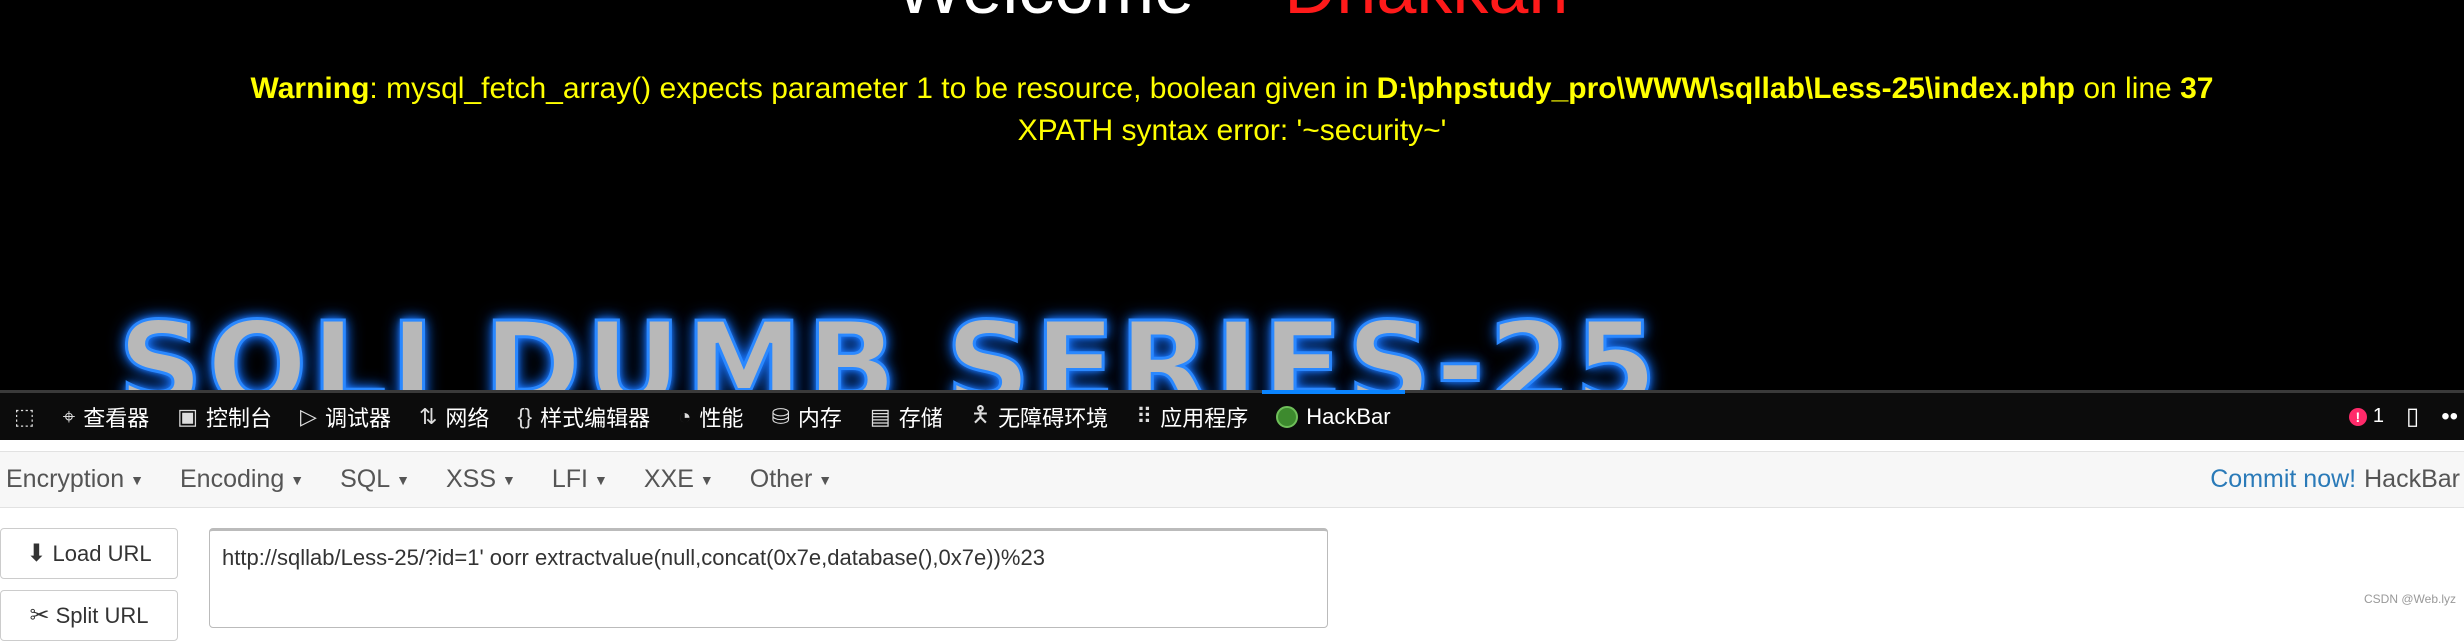  Describe the element at coordinates (685, 416) in the screenshot. I see `performance-icon: ◔` at that location.